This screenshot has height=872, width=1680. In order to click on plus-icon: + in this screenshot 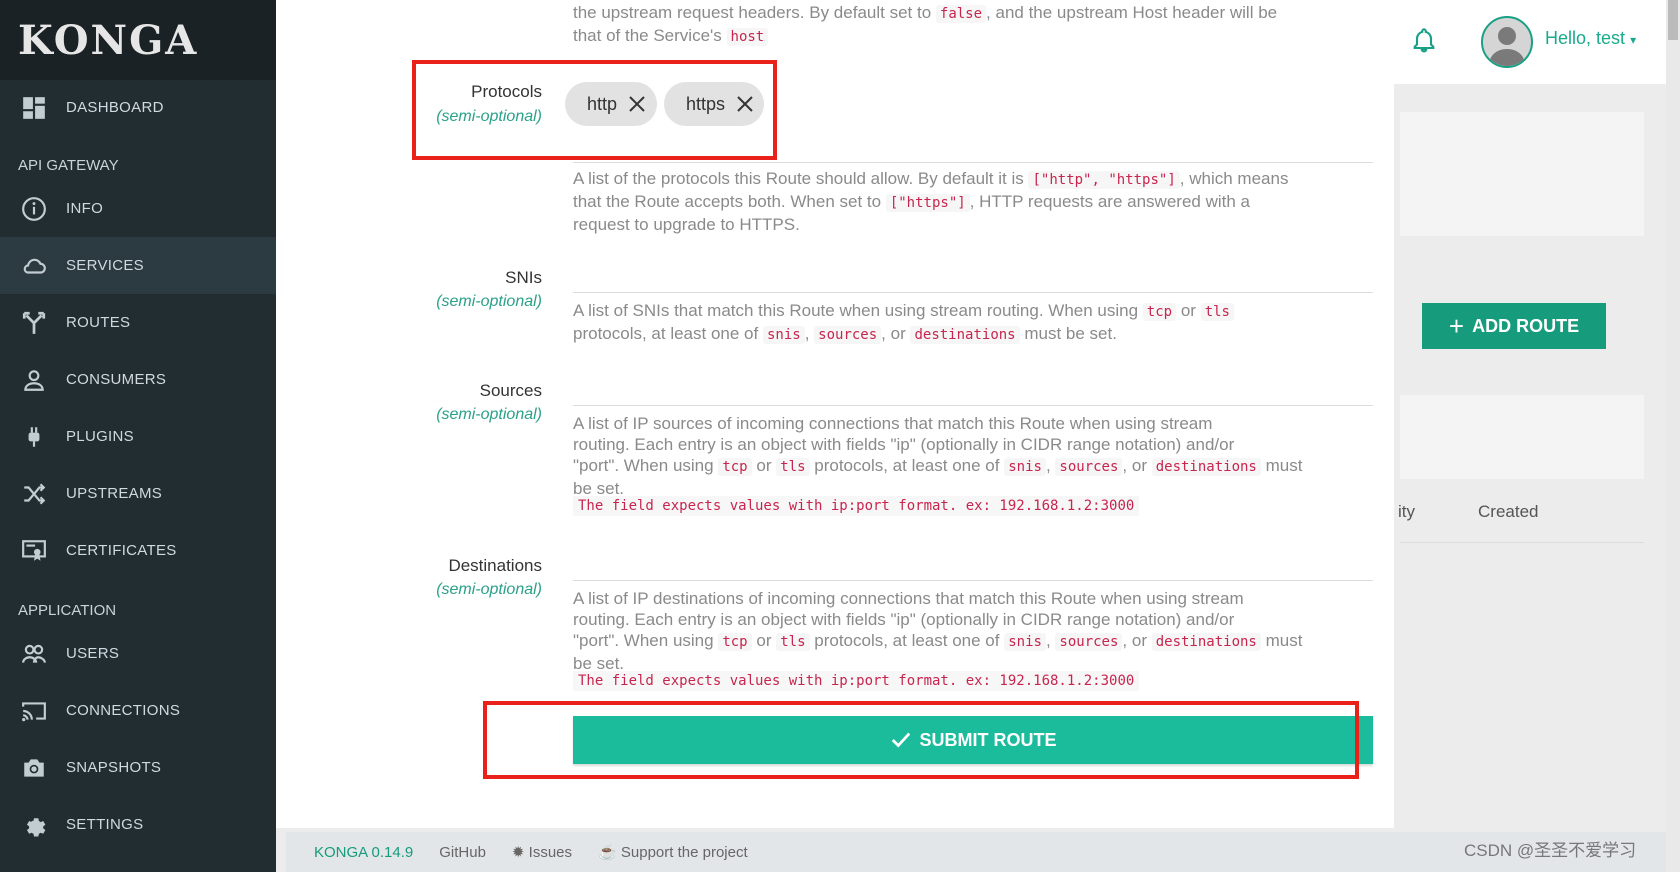, I will do `click(1456, 325)`.